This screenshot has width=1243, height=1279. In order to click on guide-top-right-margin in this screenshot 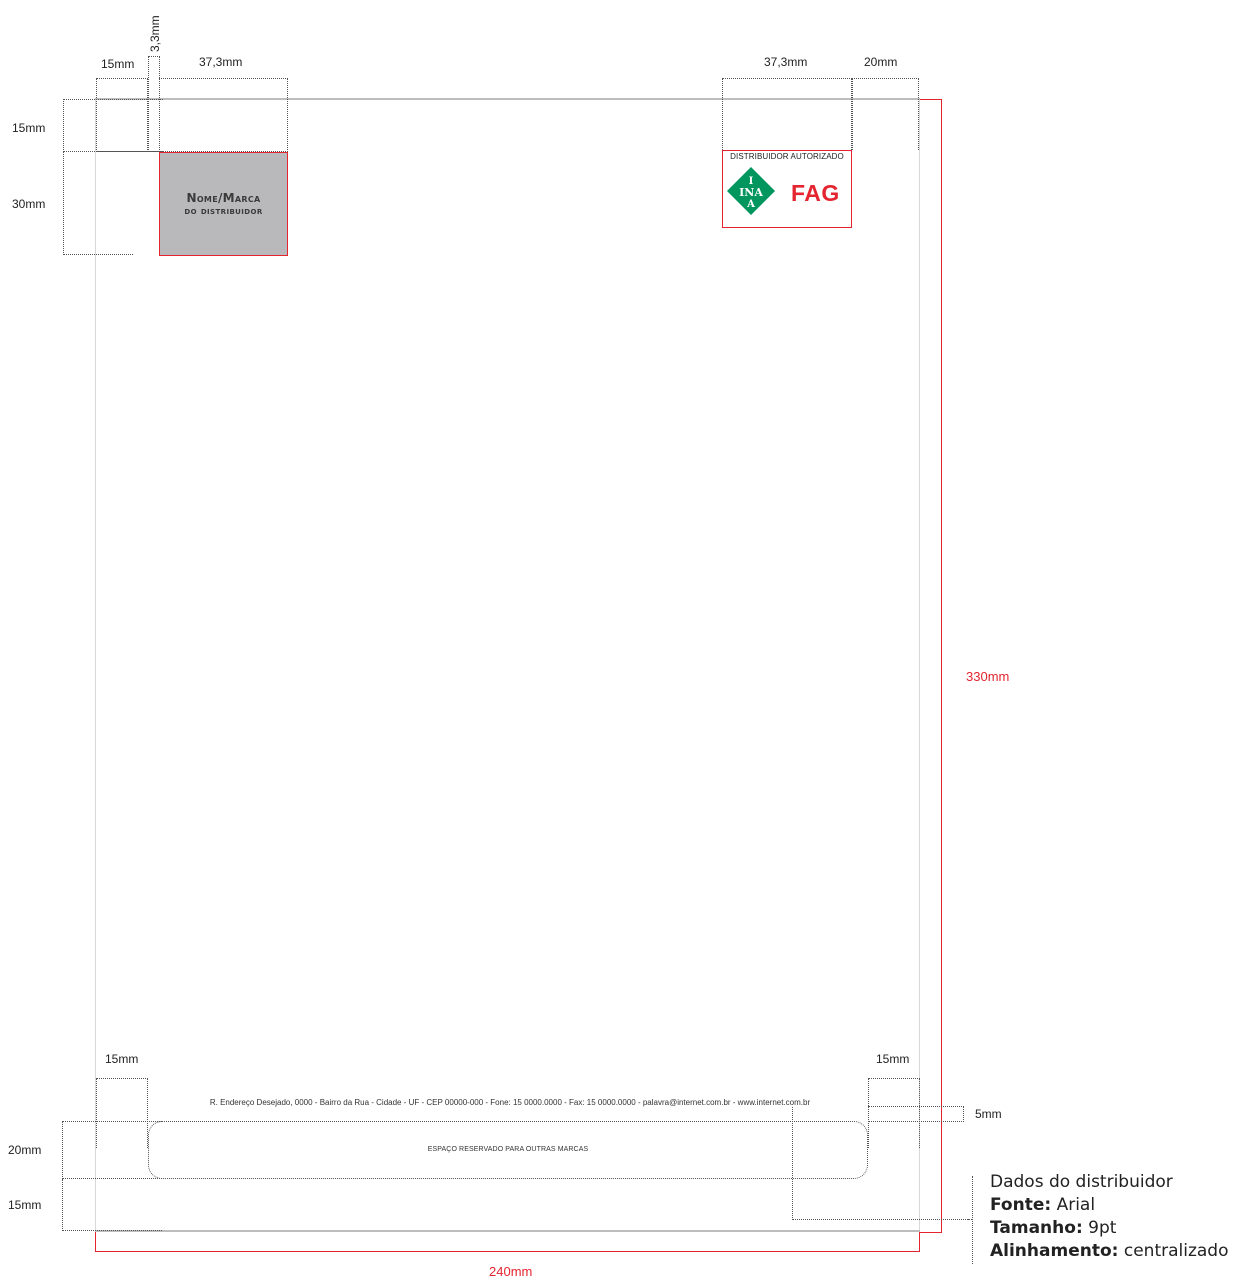, I will do `click(885, 114)`.